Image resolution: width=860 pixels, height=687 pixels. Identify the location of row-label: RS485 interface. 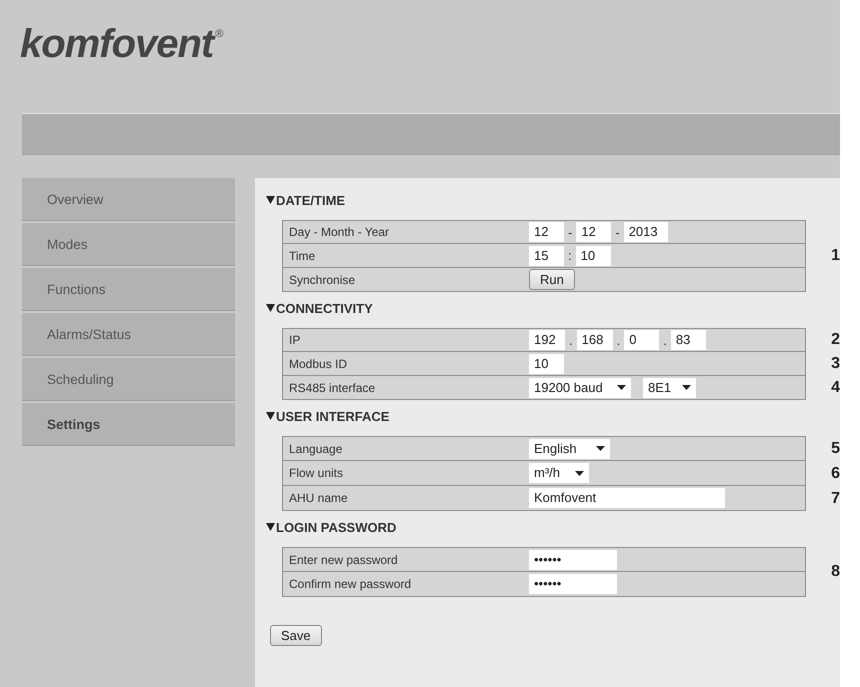
(332, 387).